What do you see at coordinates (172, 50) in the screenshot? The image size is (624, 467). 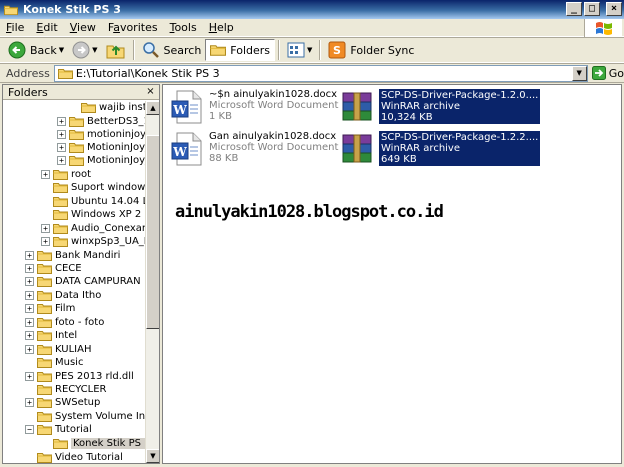 I see `search-button: Search` at bounding box center [172, 50].